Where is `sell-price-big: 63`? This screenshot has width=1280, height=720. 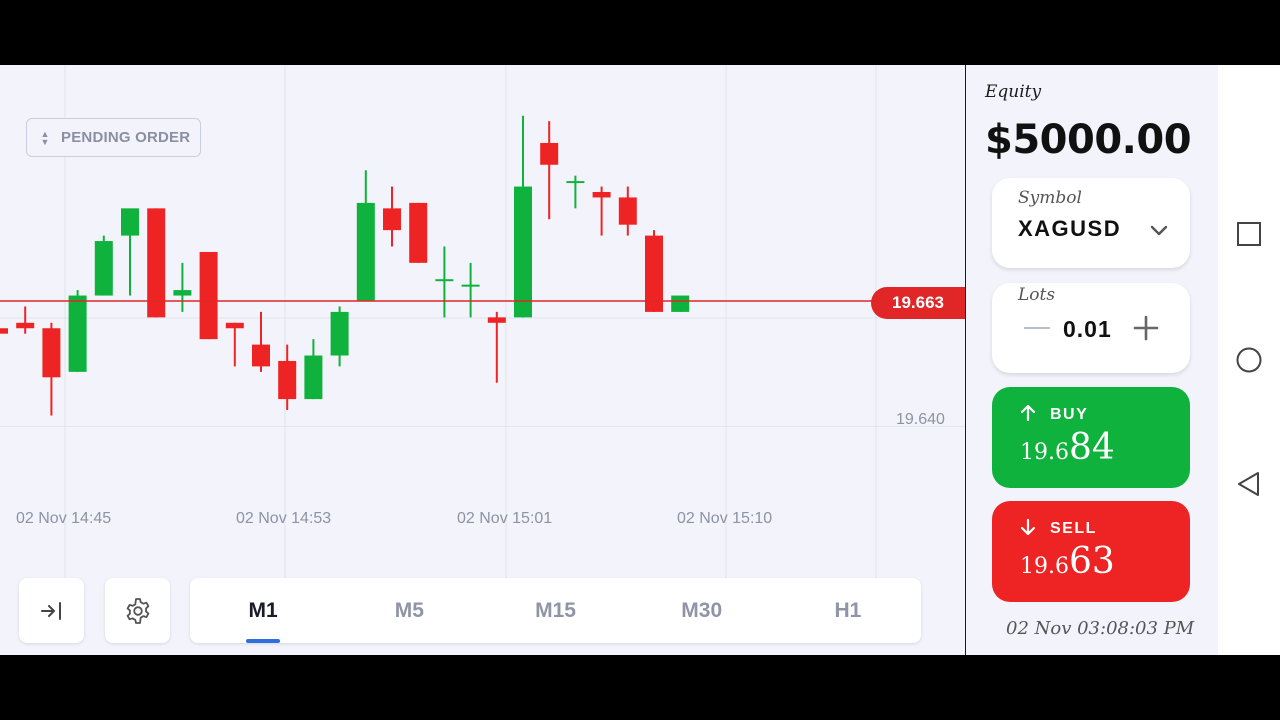
sell-price-big: 63 is located at coordinates (1091, 561).